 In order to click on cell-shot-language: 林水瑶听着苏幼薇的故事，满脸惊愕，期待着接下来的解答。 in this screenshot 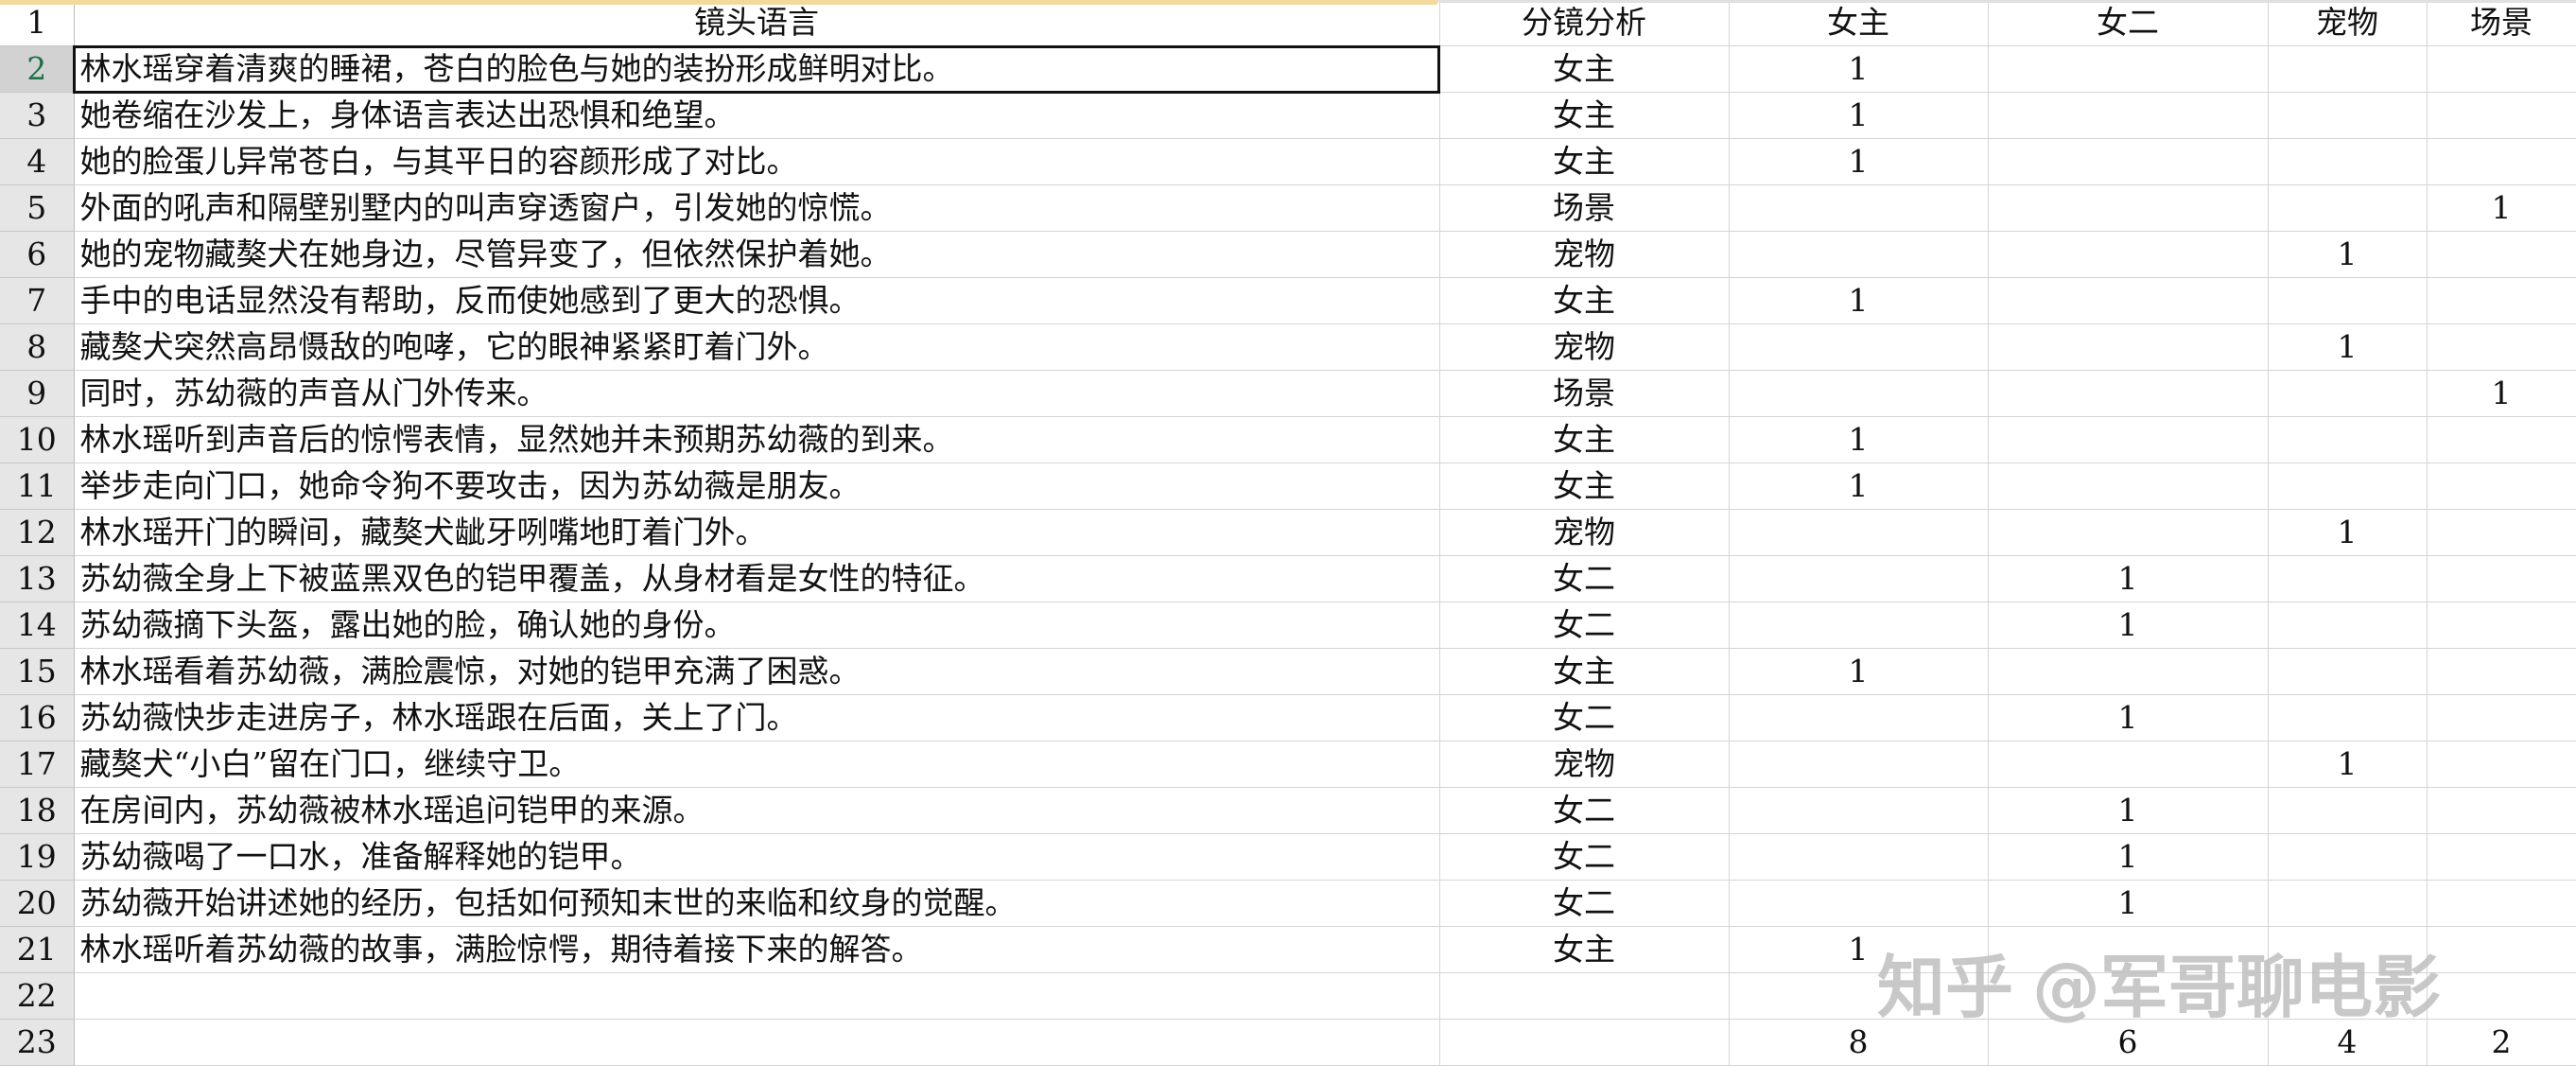, I will do `click(757, 949)`.